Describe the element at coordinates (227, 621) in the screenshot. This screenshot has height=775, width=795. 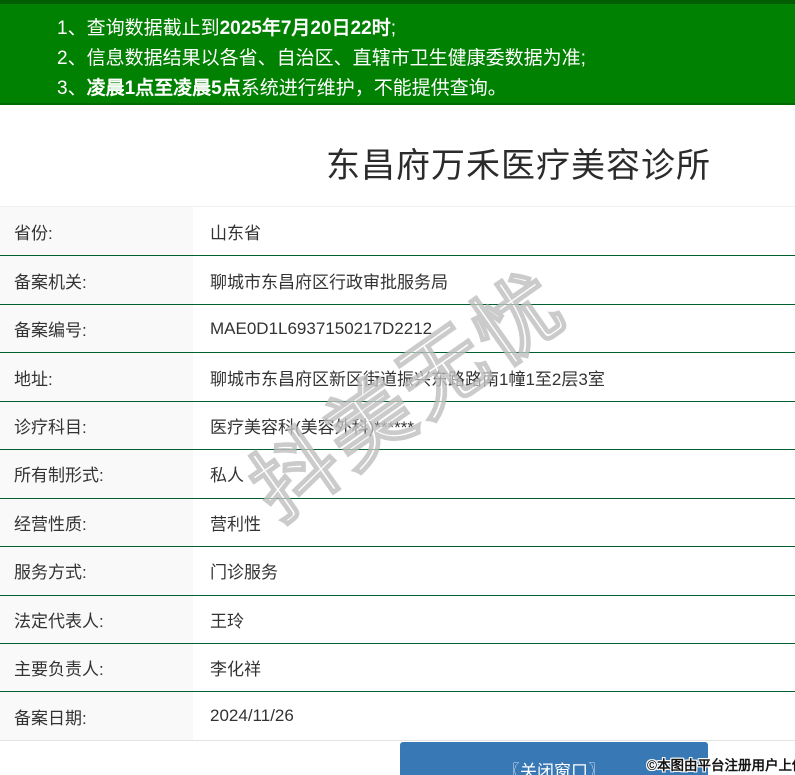
I see `row-value: 王玲` at that location.